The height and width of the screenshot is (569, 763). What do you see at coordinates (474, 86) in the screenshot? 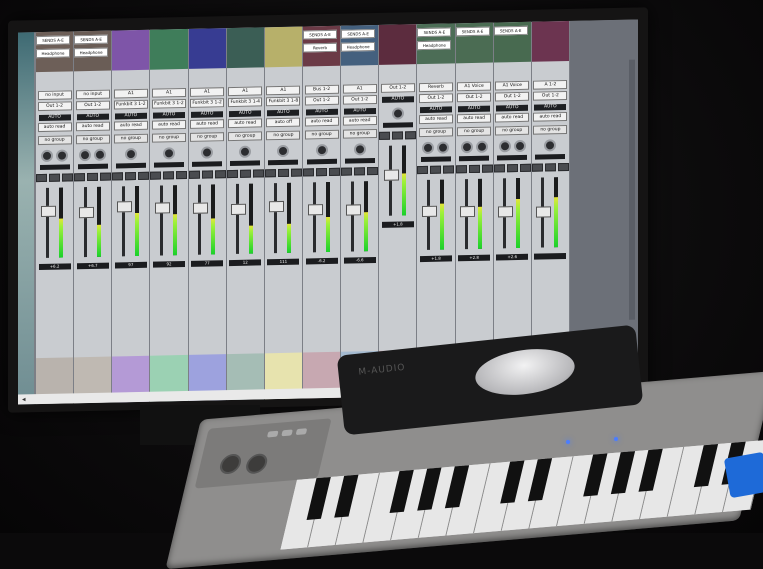
I see `input-selector: A1 Voice` at bounding box center [474, 86].